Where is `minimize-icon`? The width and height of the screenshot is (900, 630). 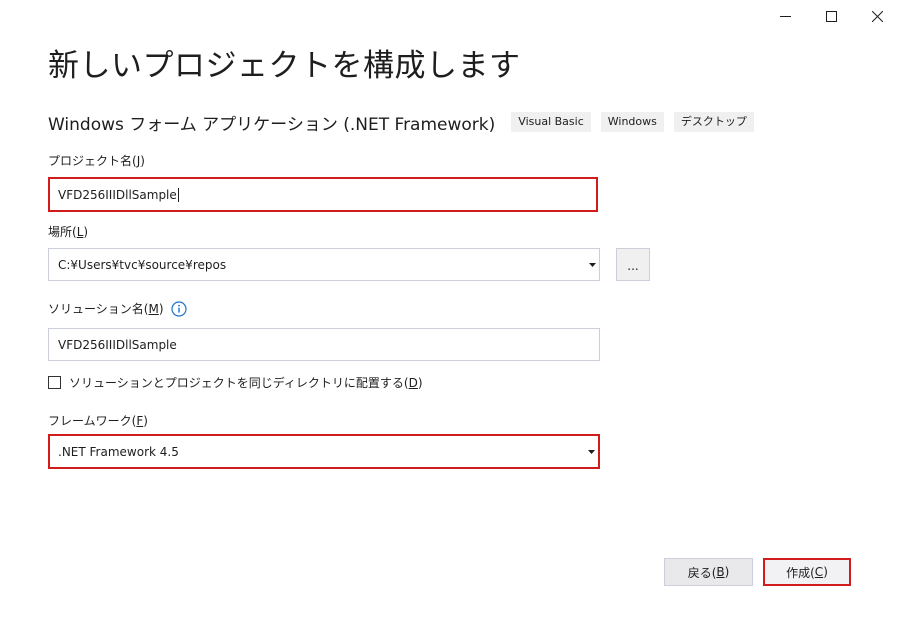
minimize-icon is located at coordinates (785, 16).